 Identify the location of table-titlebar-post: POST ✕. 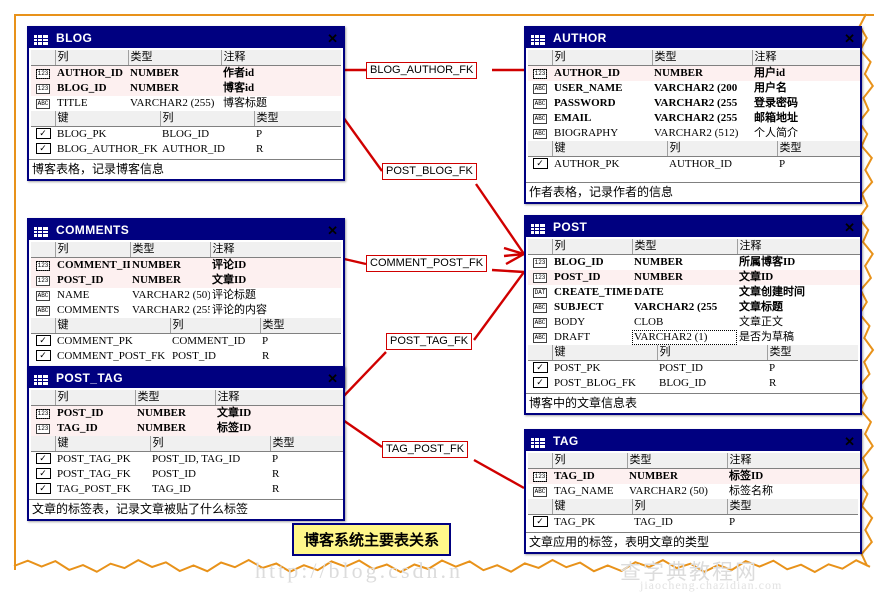
(693, 227).